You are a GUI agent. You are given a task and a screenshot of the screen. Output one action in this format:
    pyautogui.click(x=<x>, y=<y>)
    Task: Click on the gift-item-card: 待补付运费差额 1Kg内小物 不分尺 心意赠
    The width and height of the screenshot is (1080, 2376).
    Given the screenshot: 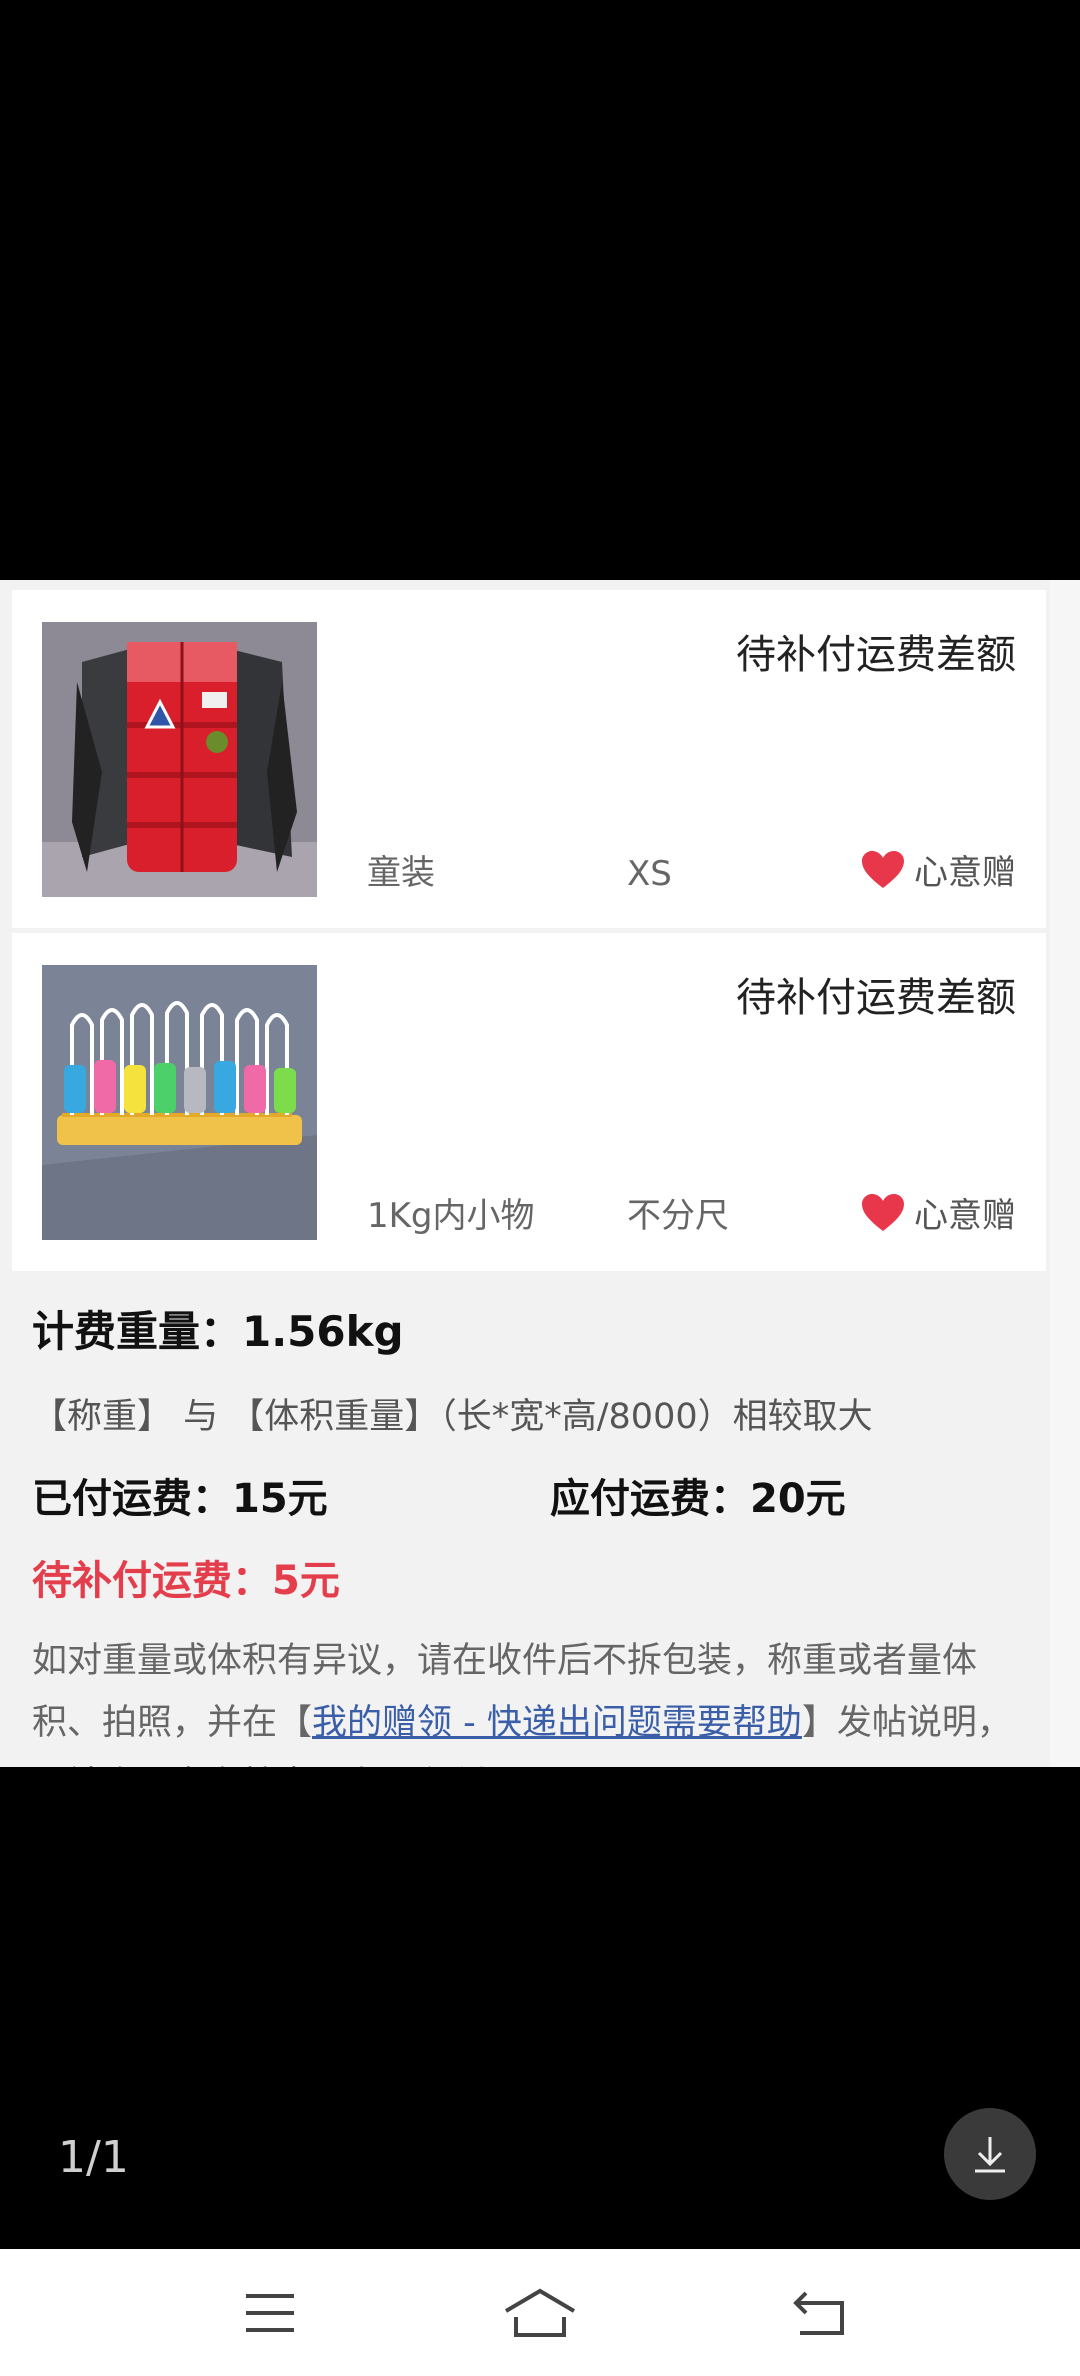 What is the action you would take?
    pyautogui.click(x=529, y=1102)
    